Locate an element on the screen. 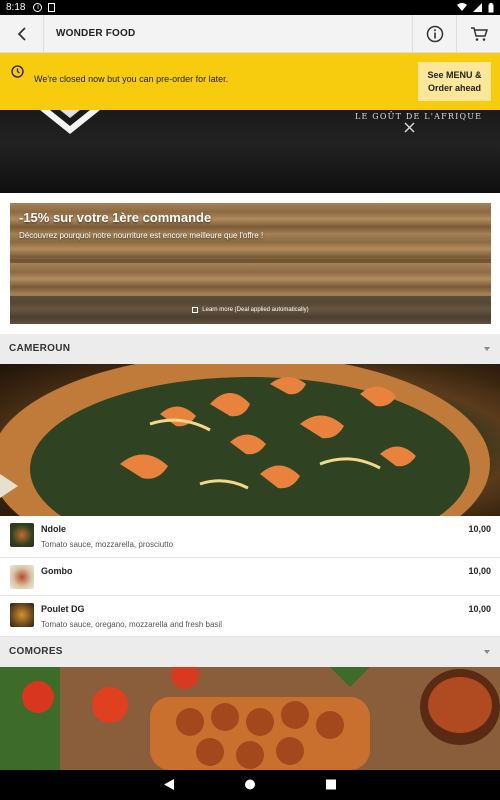 The image size is (500, 800). status-bar: 8:18 i is located at coordinates (250, 7).